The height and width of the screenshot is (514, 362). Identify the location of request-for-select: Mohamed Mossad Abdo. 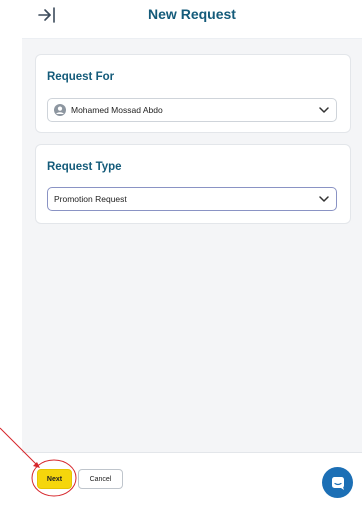
(192, 110).